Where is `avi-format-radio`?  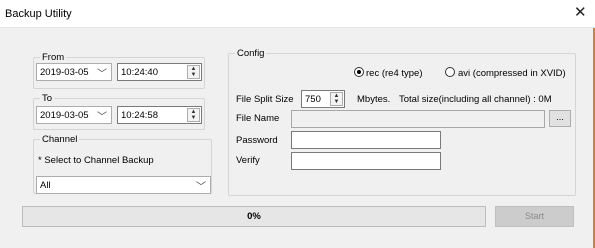
avi-format-radio is located at coordinates (450, 72).